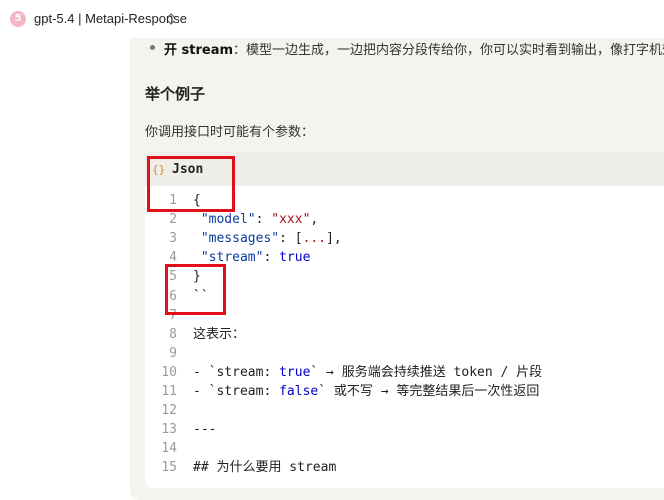 The width and height of the screenshot is (664, 500). Describe the element at coordinates (448, 50) in the screenshot. I see `bullet-rest: ：模型一边生成，一边把内容分段传给你，你可以实时看到输出，像打字机效` at that location.